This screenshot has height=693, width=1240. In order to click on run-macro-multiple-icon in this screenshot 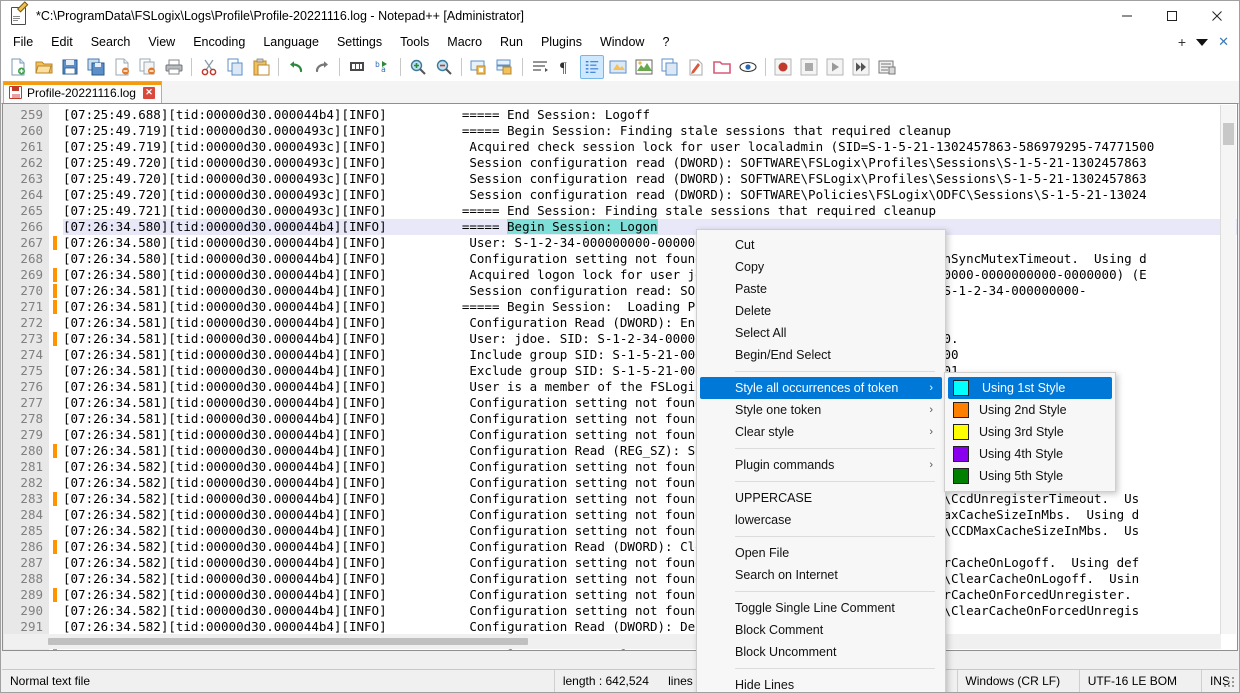, I will do `click(861, 67)`.